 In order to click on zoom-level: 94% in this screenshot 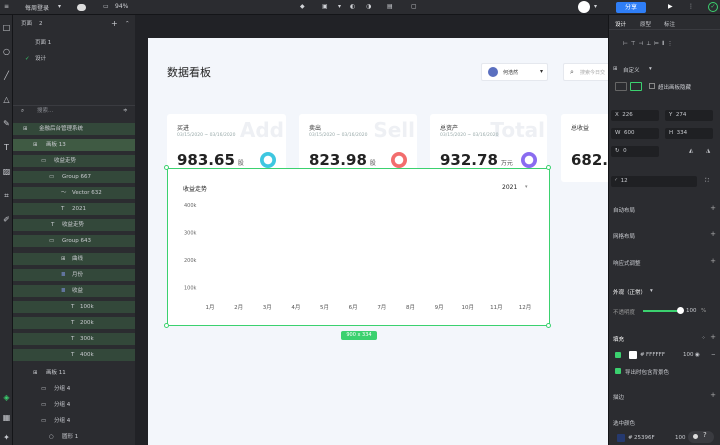, I will do `click(121, 6)`.